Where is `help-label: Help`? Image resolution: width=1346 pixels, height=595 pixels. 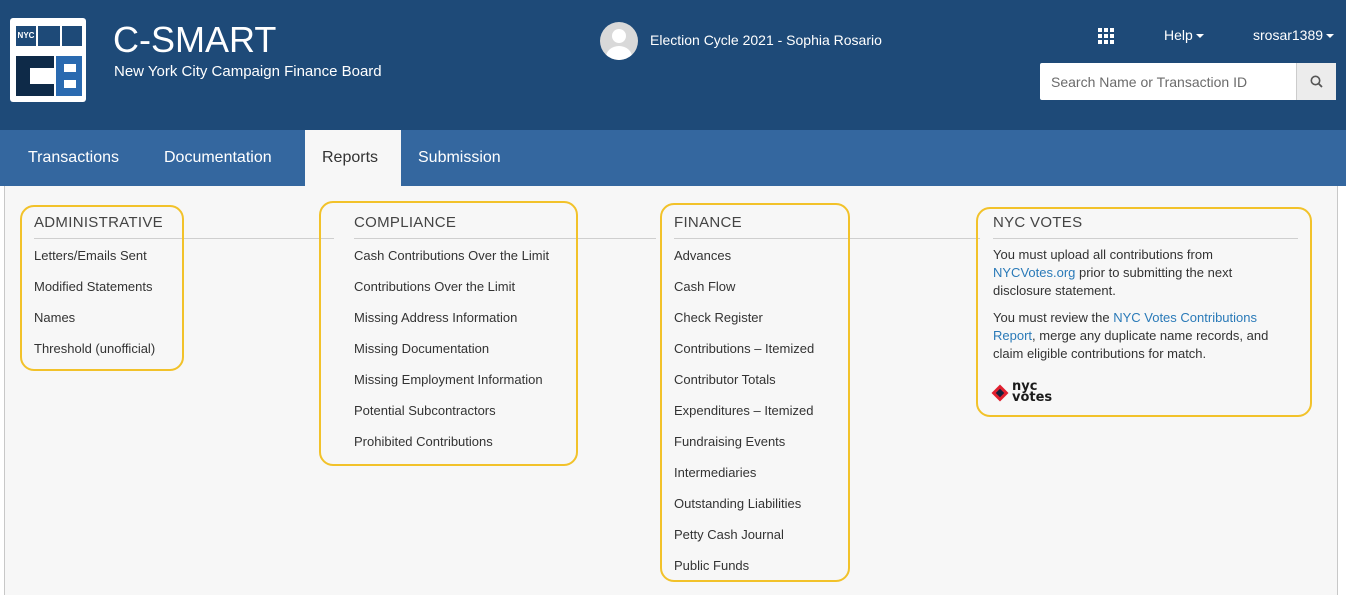
help-label: Help is located at coordinates (1178, 35).